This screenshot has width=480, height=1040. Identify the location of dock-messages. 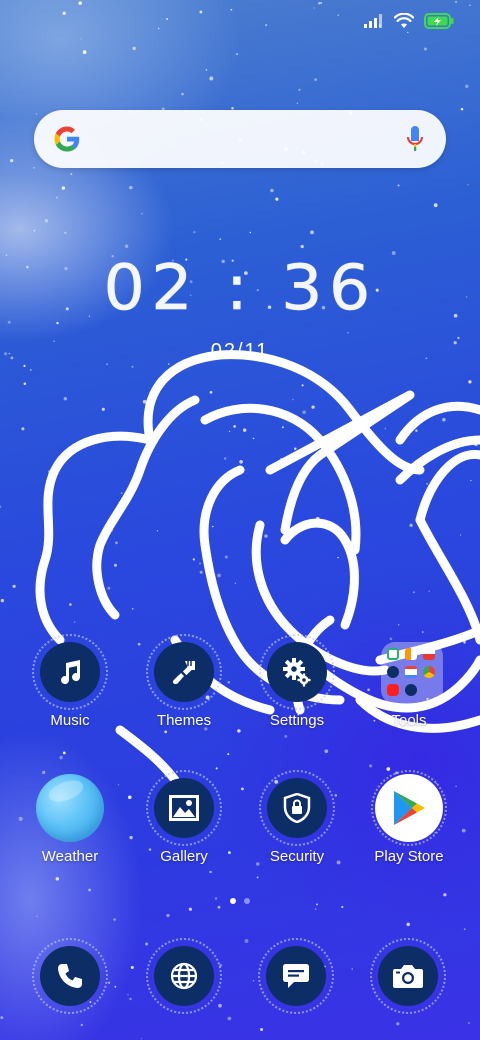
(296, 976).